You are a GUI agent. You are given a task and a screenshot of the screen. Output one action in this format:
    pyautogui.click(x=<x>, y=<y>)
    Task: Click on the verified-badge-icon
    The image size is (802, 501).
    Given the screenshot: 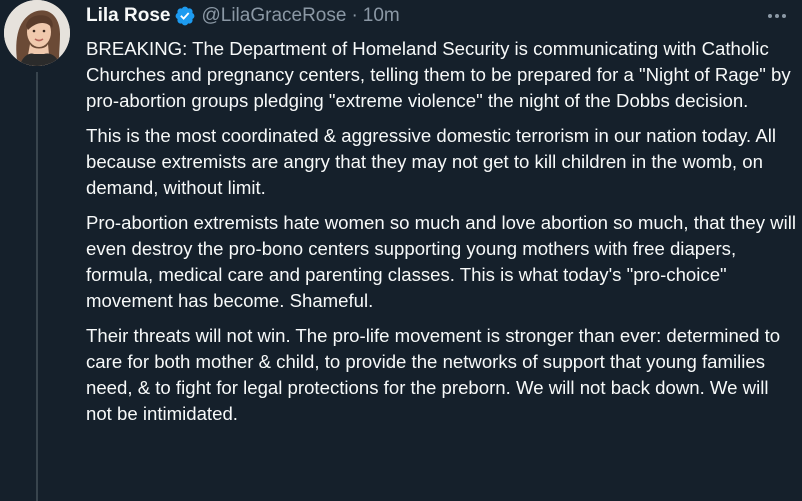 What is the action you would take?
    pyautogui.click(x=185, y=16)
    